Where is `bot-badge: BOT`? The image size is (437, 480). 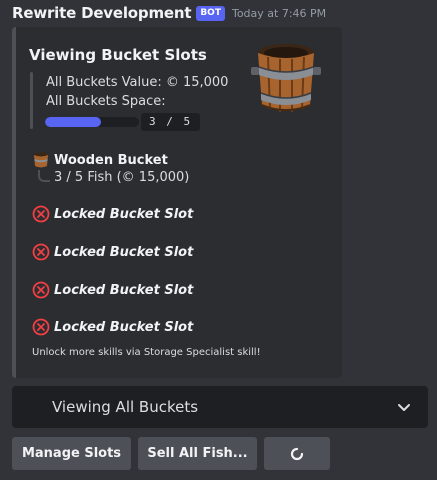
bot-badge: BOT is located at coordinates (210, 13).